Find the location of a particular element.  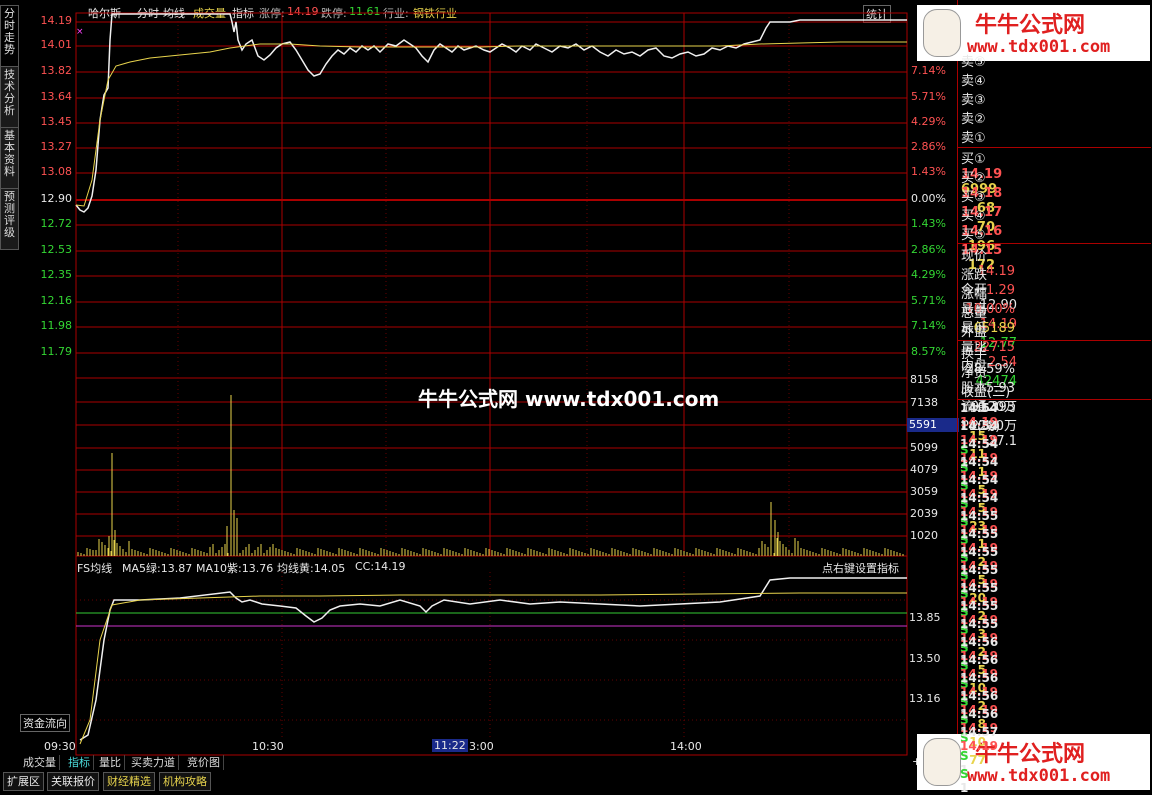

quote-label: 现价 is located at coordinates (974, 256).